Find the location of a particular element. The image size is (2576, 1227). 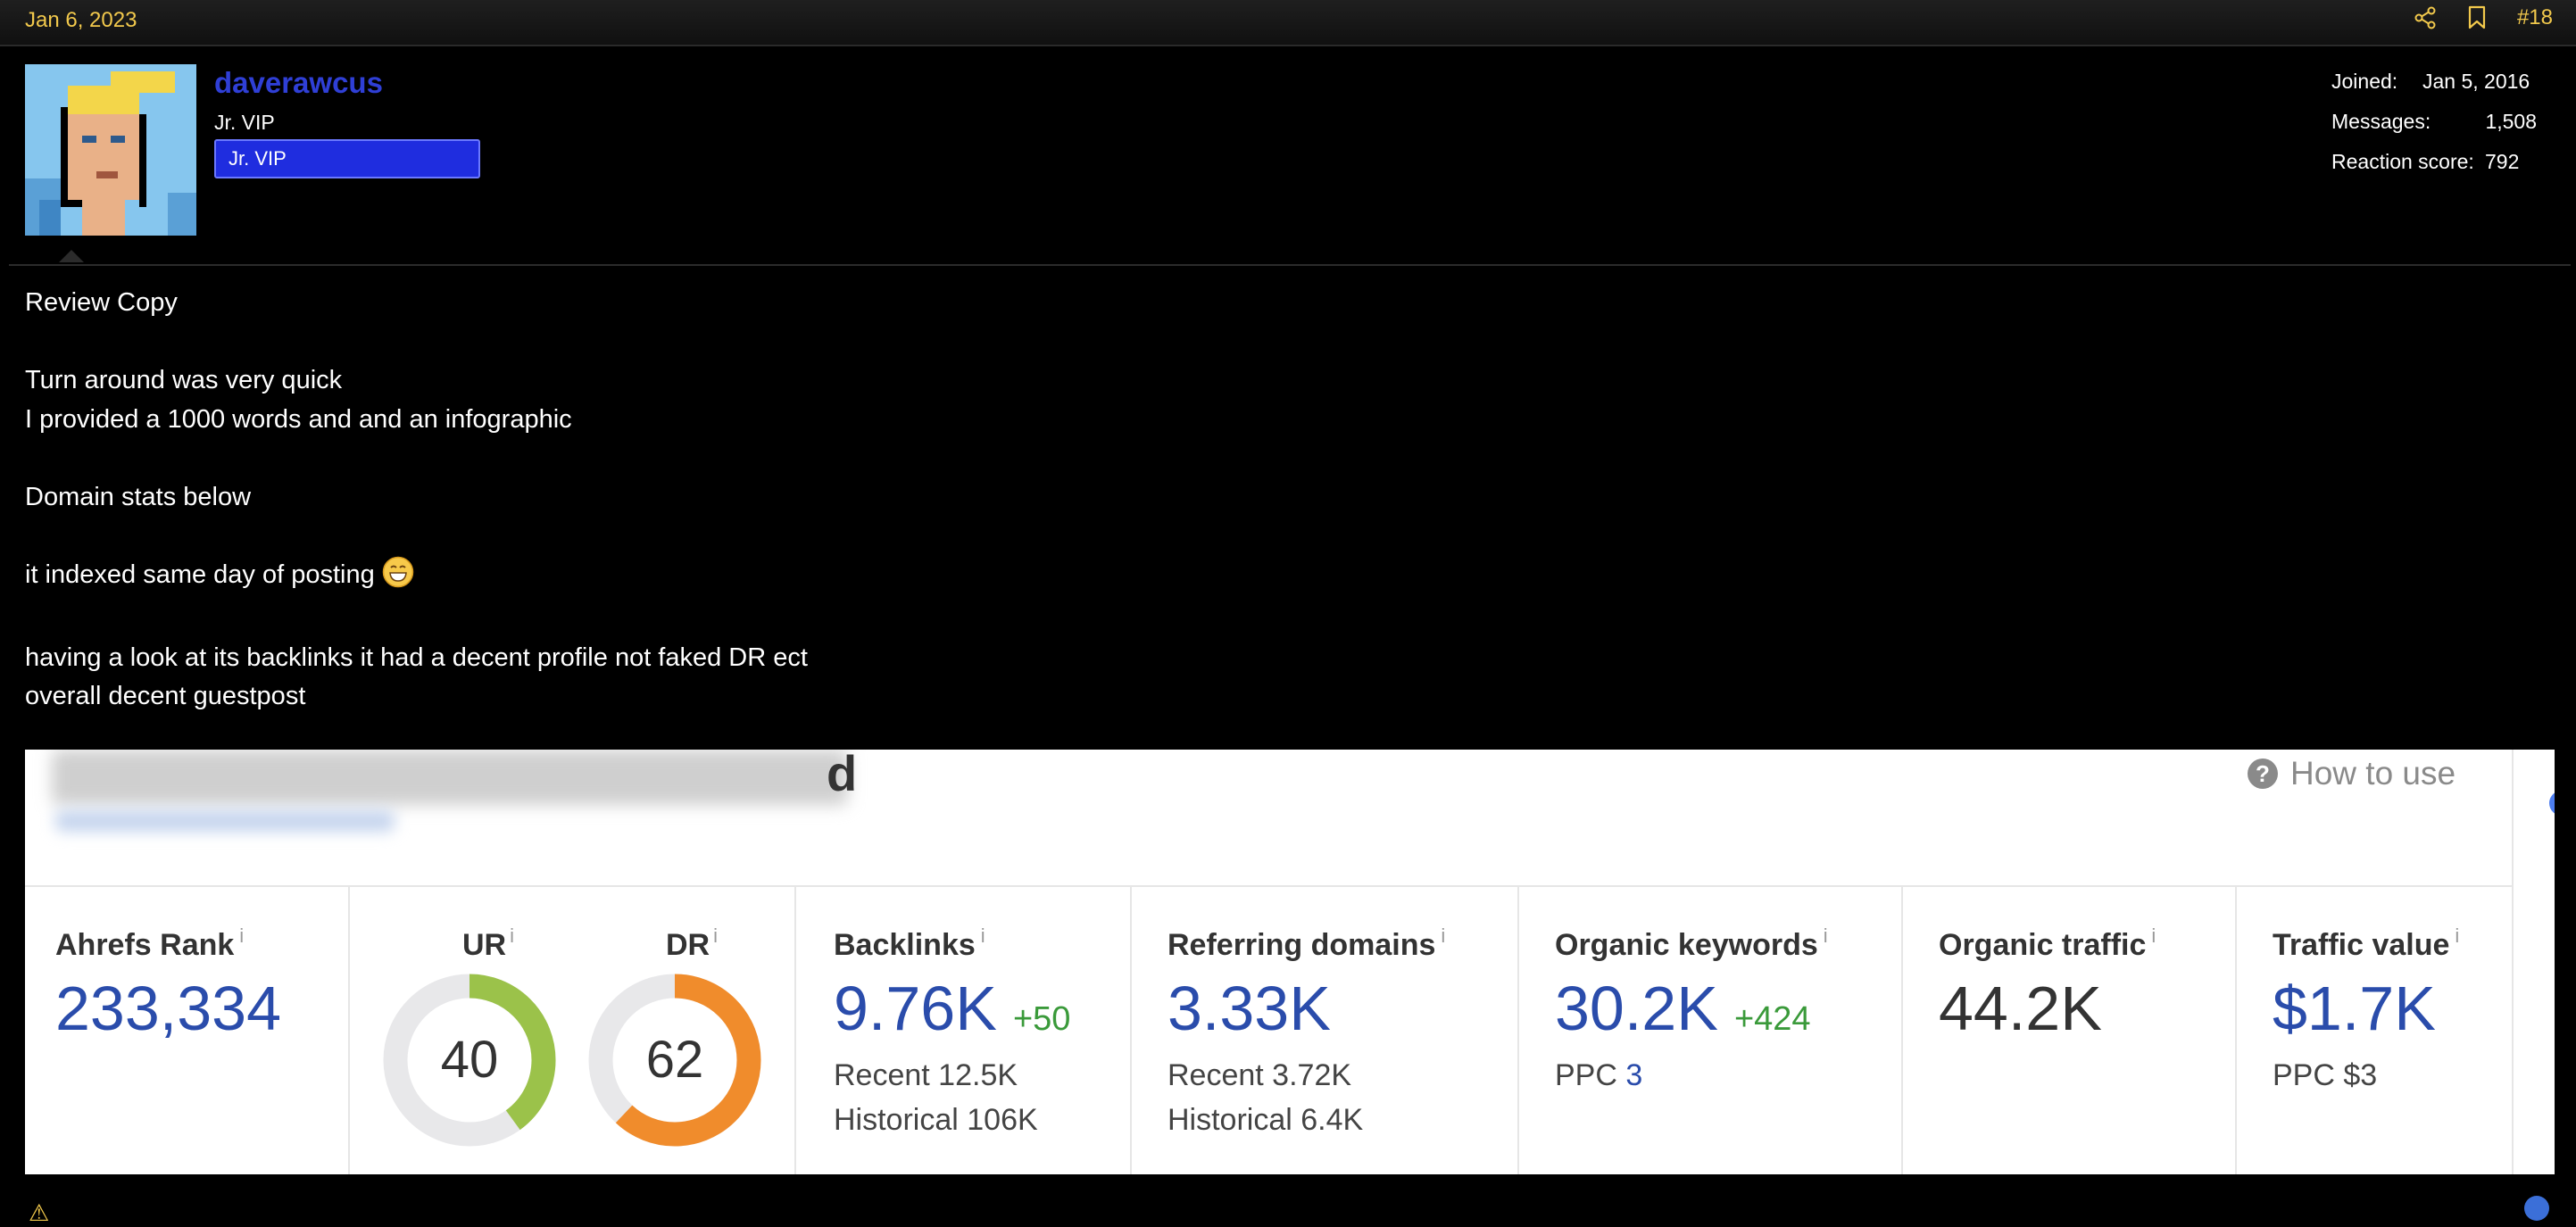

metric-label: Backlinks i is located at coordinates (910, 943).